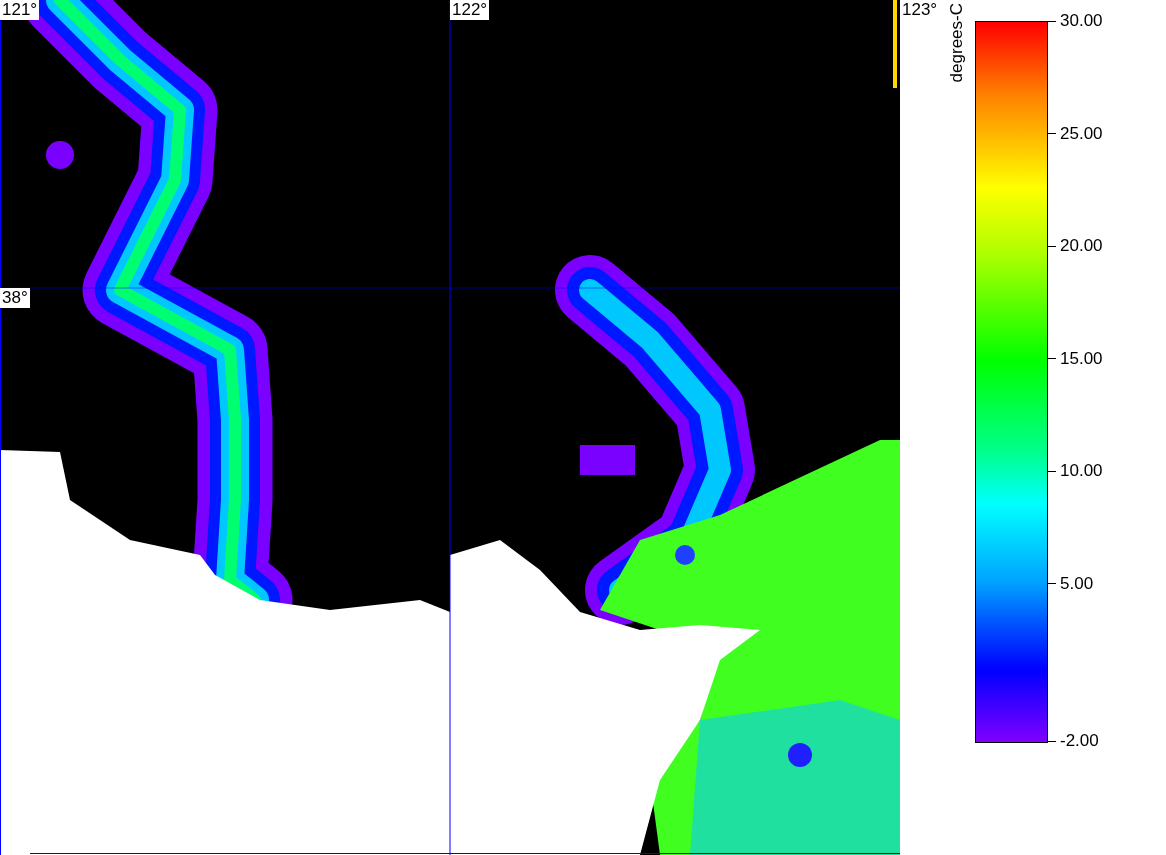  I want to click on colorbar-tick-label: 30.00, so click(1081, 21).